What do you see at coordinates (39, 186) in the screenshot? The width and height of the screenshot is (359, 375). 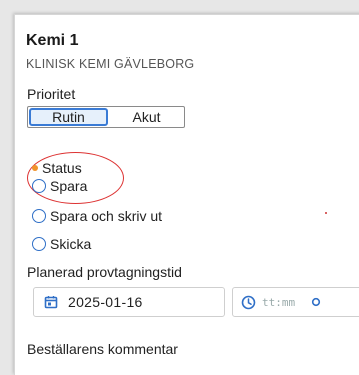 I see `radio-spara` at bounding box center [39, 186].